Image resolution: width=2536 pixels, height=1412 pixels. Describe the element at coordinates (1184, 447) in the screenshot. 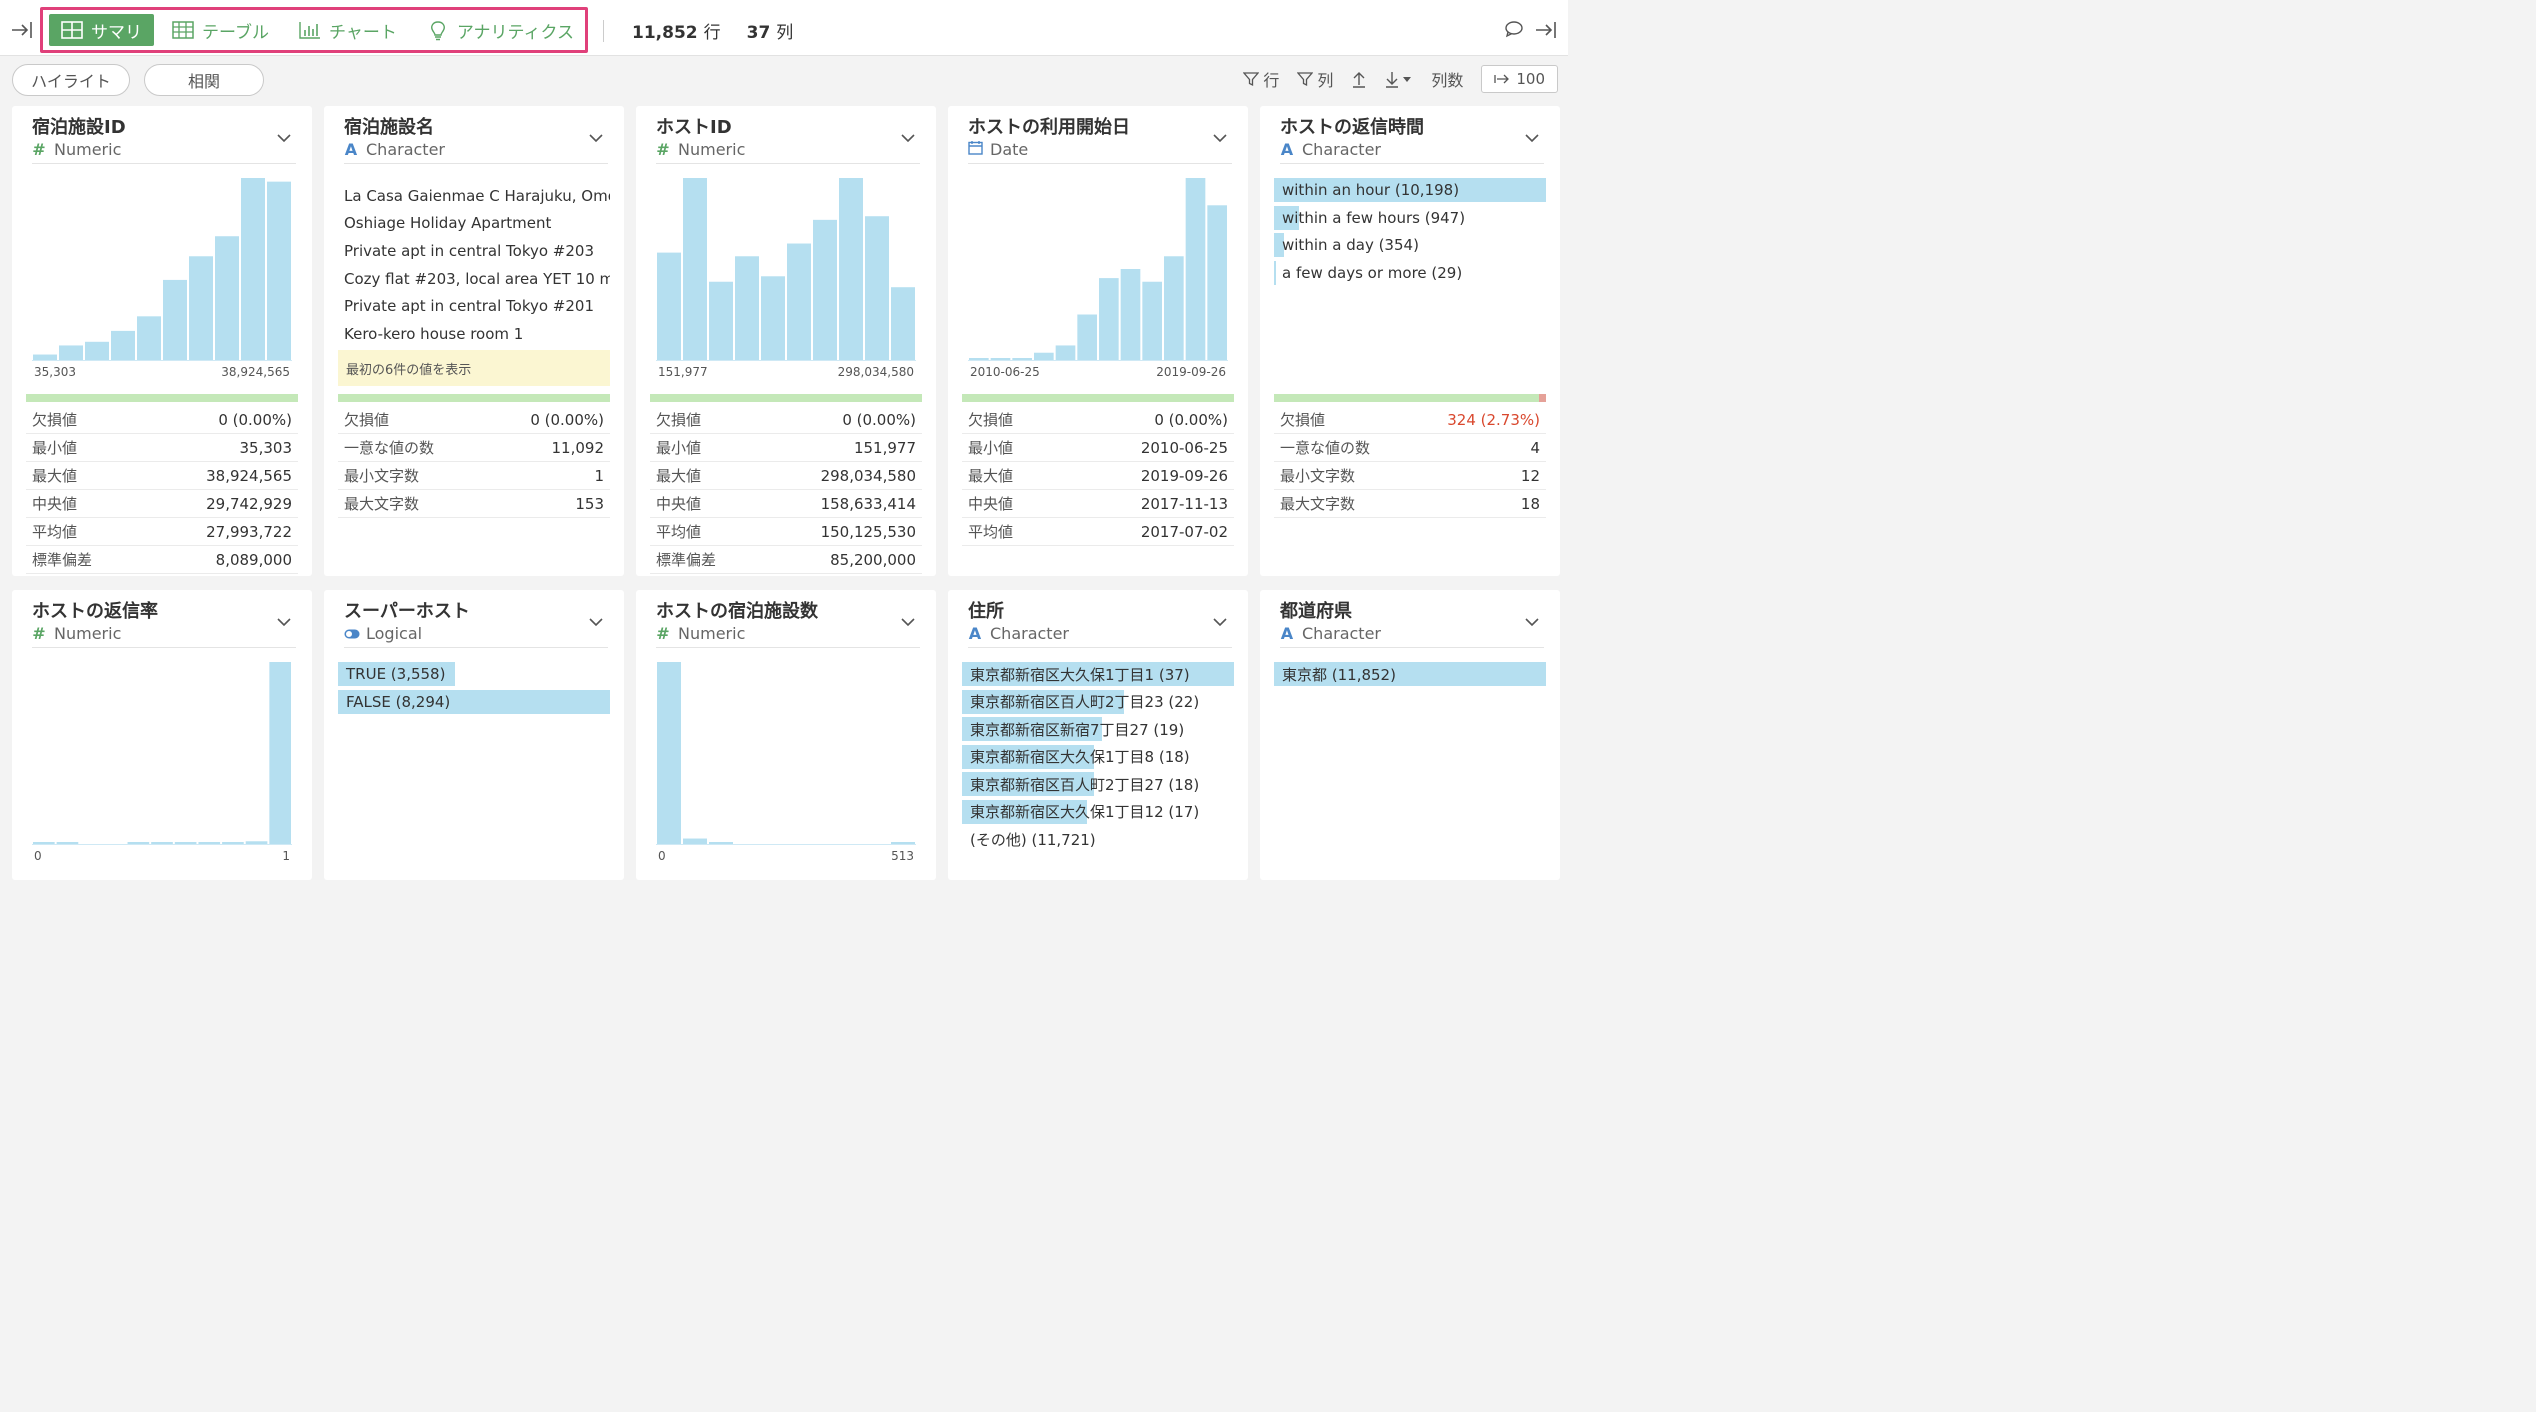

I see `stat-value: 2010-06-25` at that location.